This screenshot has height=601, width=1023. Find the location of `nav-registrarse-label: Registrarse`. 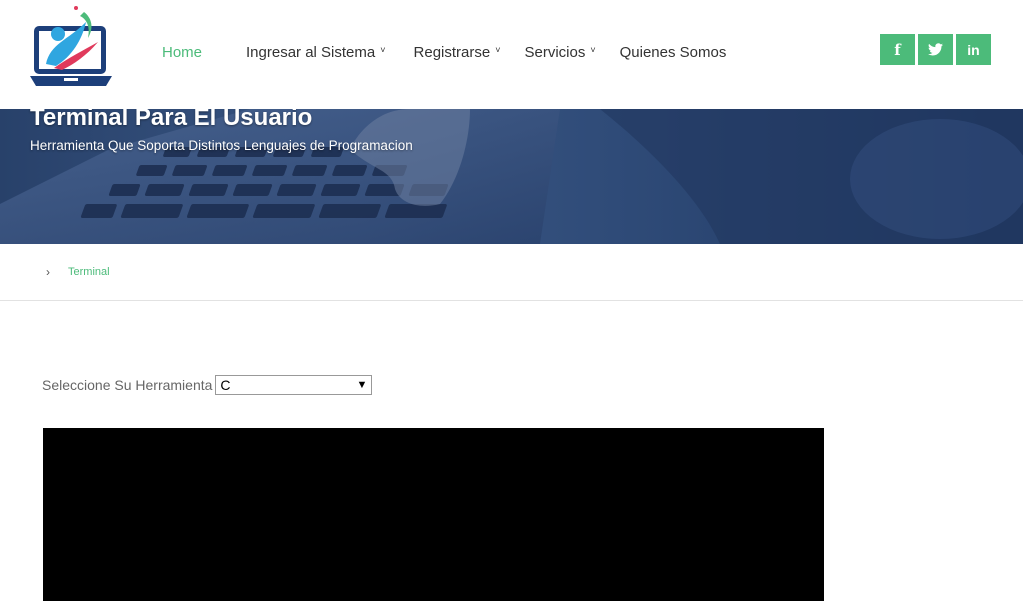

nav-registrarse-label: Registrarse is located at coordinates (452, 52).